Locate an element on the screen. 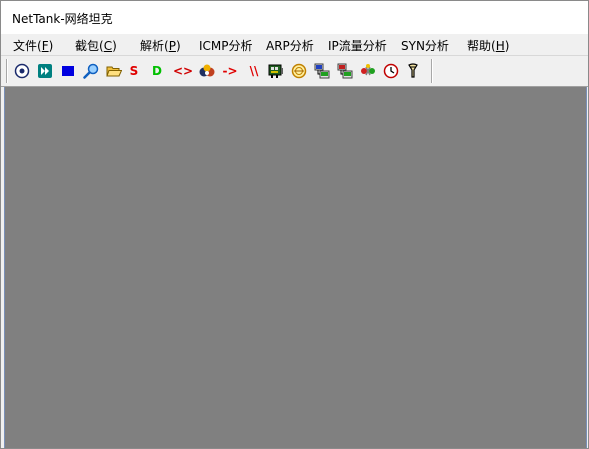  search-icon is located at coordinates (91, 71).